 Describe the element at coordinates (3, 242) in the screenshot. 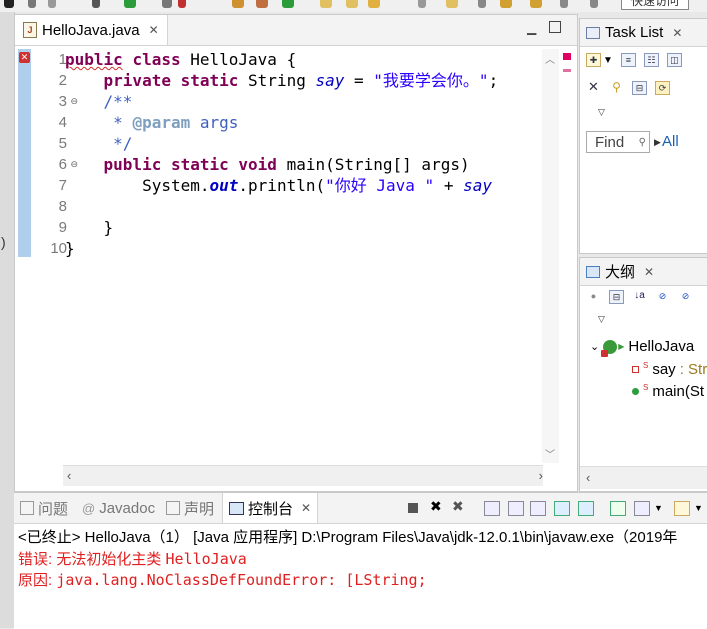

I see `truncated-text: )` at that location.